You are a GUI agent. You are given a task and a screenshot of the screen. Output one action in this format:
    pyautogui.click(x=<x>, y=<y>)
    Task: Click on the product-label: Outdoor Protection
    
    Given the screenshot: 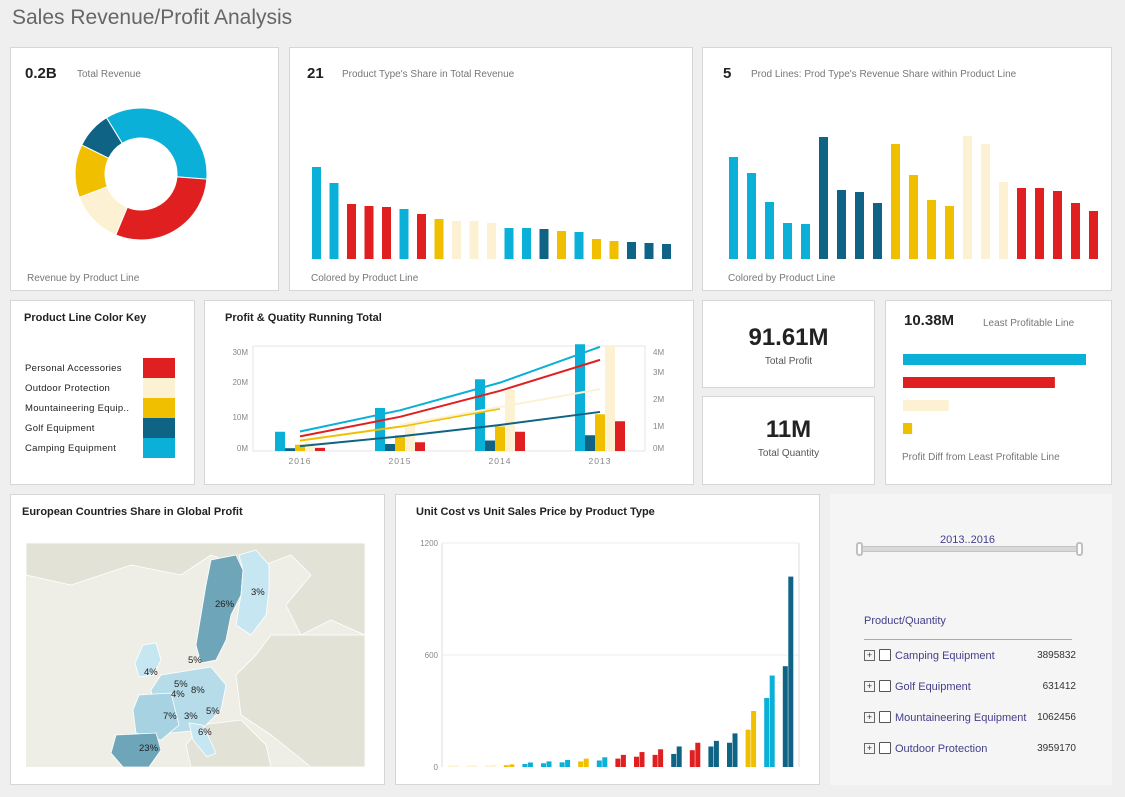 What is the action you would take?
    pyautogui.click(x=941, y=749)
    